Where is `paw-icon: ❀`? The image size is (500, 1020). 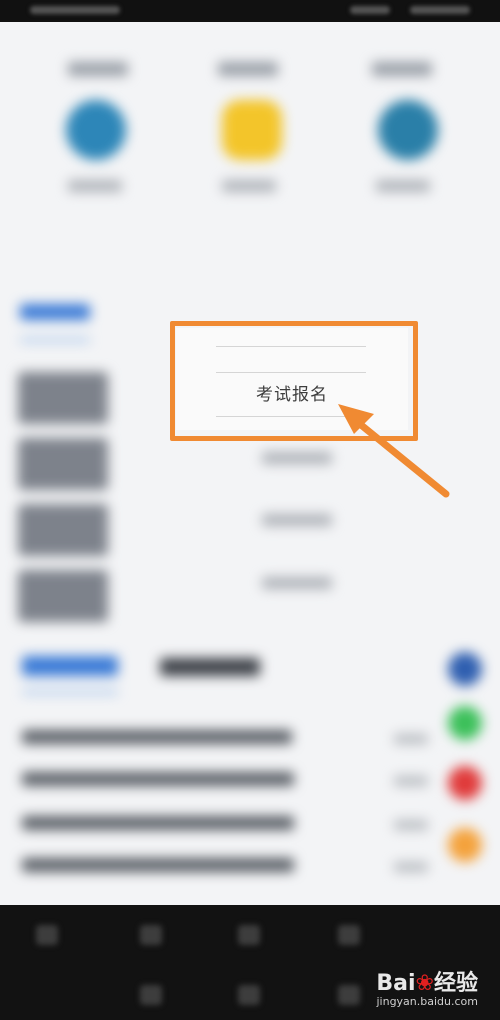 paw-icon: ❀ is located at coordinates (424, 983).